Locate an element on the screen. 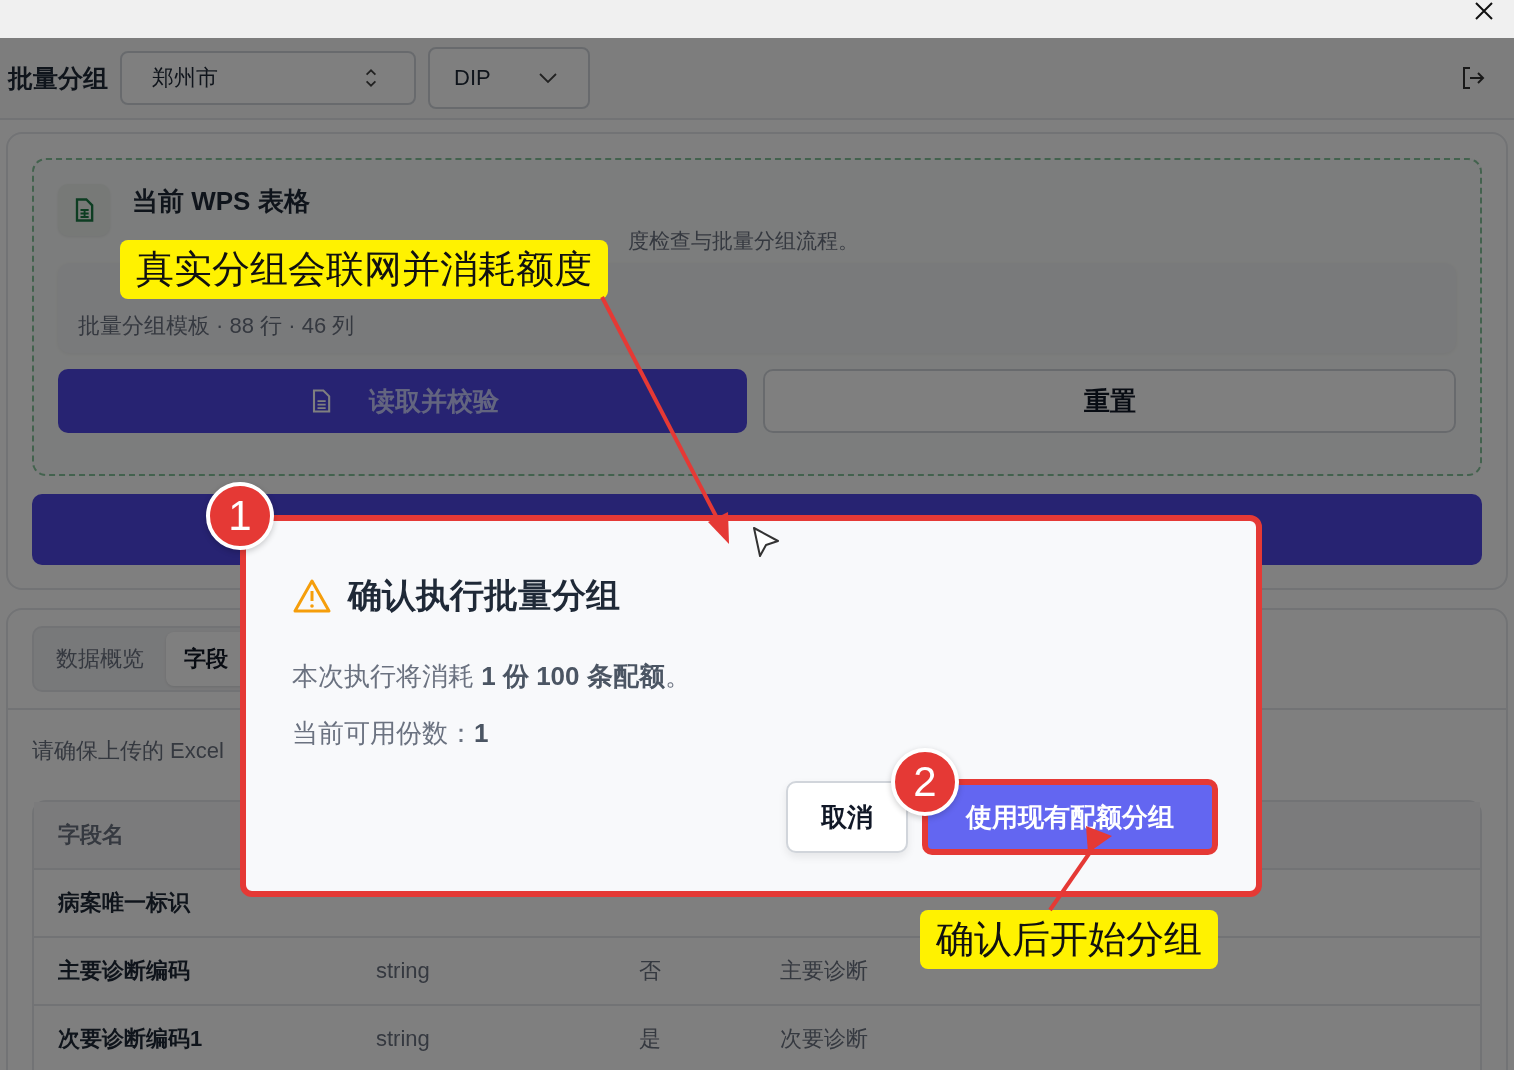 Image resolution: width=1514 pixels, height=1070 pixels. table-cell-text: 次要诊断编码1 is located at coordinates (131, 1039).